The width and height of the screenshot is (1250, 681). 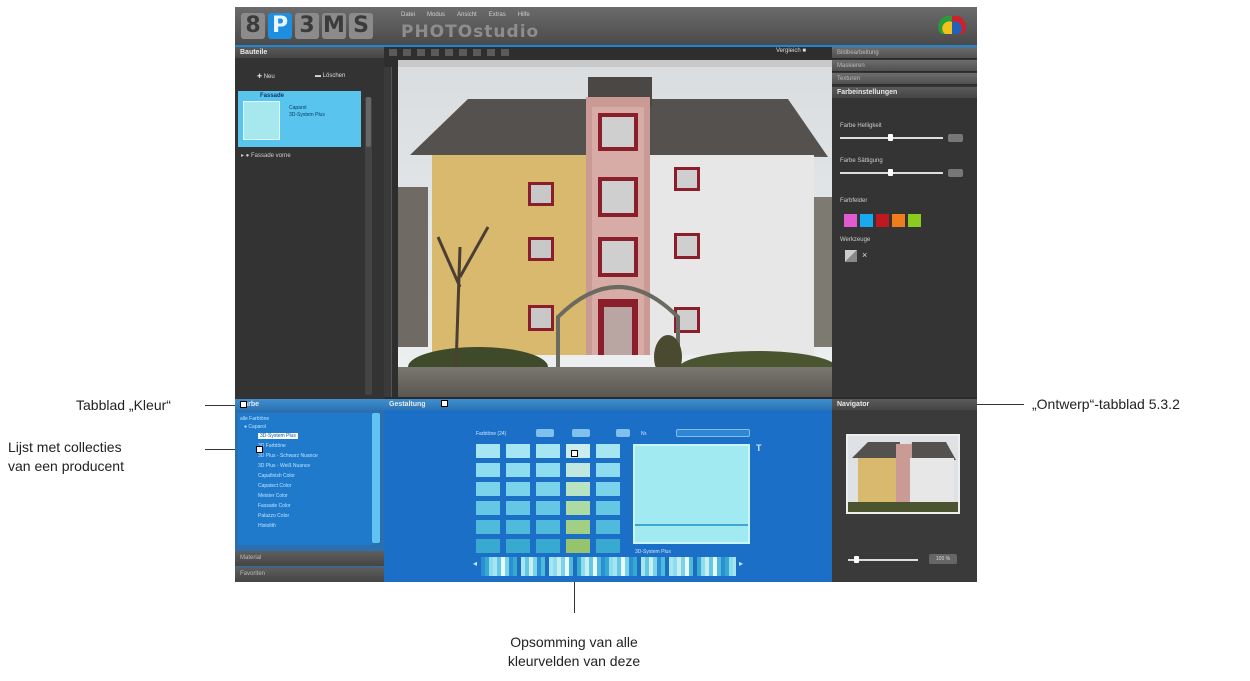 I want to click on collection-item: Capafinish Color, so click(x=276, y=476).